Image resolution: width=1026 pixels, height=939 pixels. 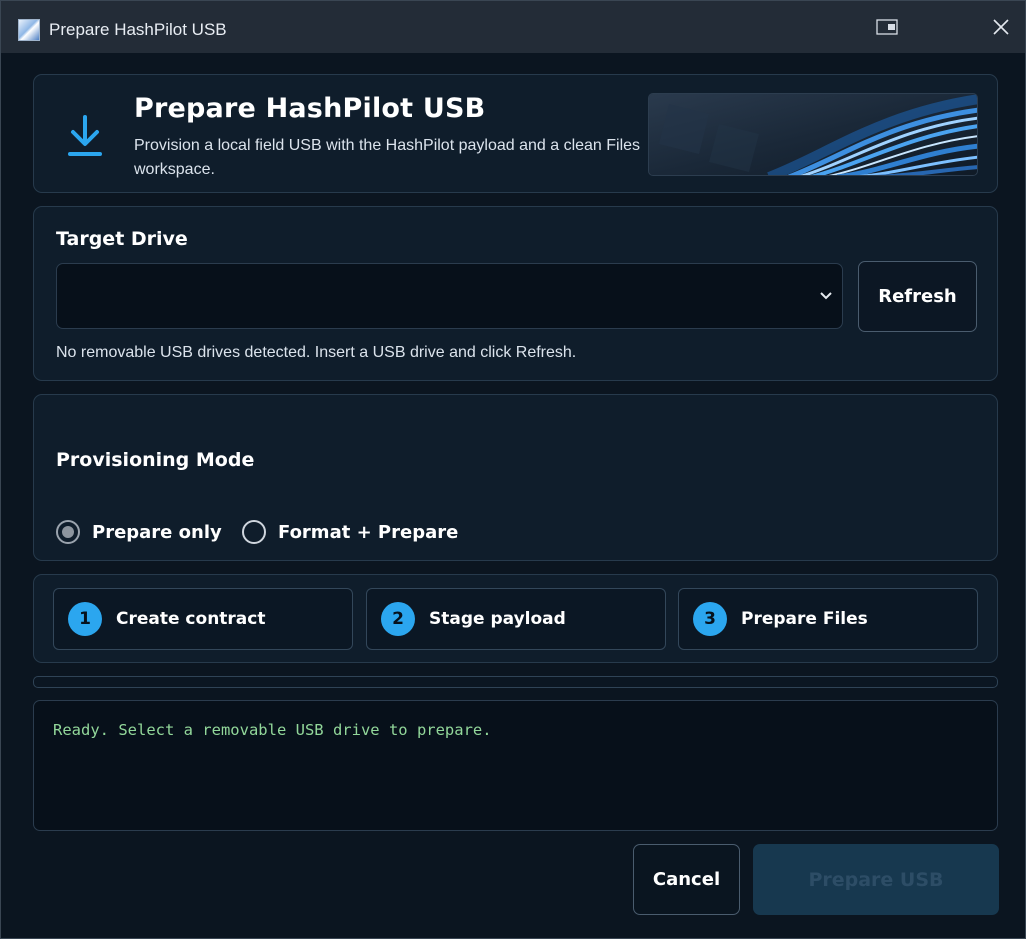 I want to click on drive-select, so click(x=449, y=296).